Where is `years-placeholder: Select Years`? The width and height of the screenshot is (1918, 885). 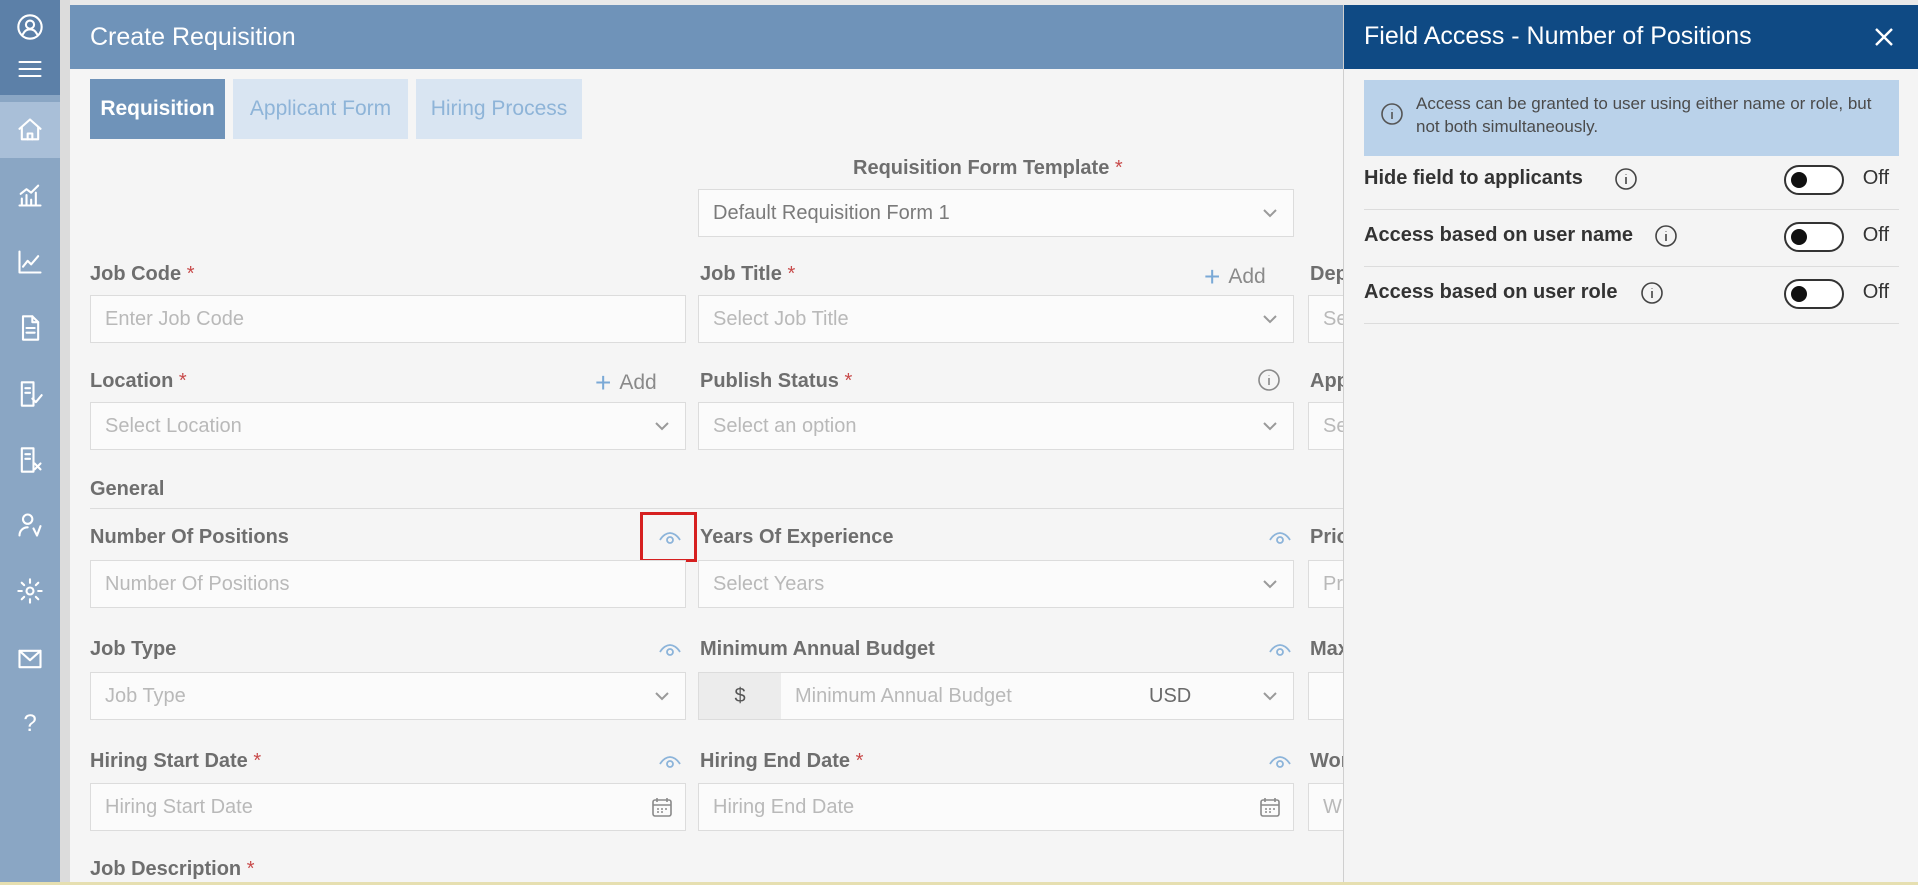 years-placeholder: Select Years is located at coordinates (769, 584).